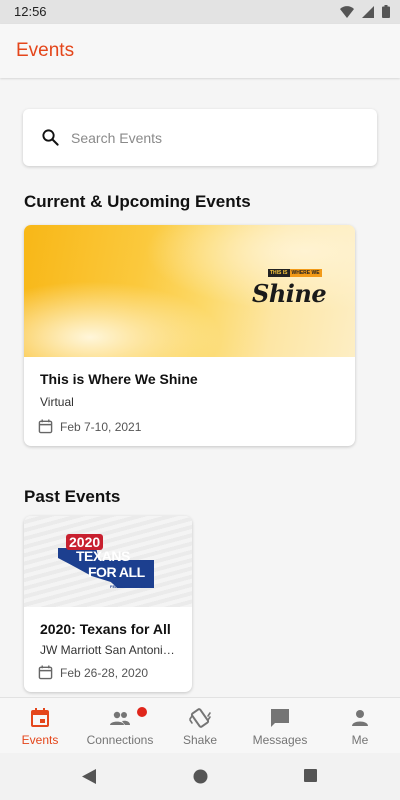  Describe the element at coordinates (386, 11) in the screenshot. I see `battery-icon` at that location.